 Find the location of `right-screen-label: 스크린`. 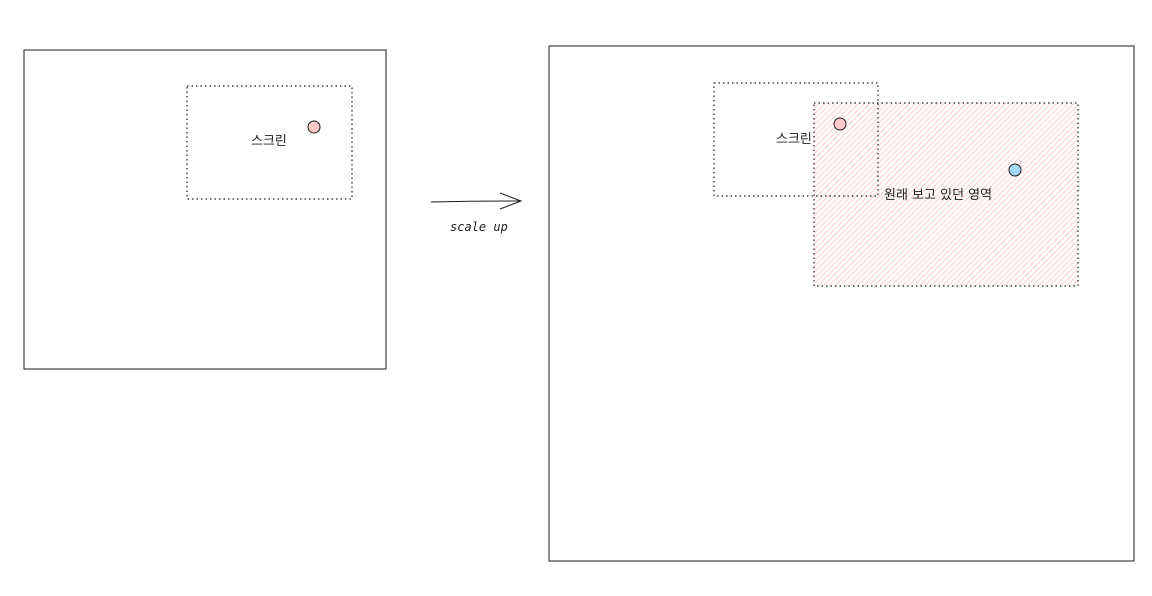

right-screen-label: 스크린 is located at coordinates (794, 139).